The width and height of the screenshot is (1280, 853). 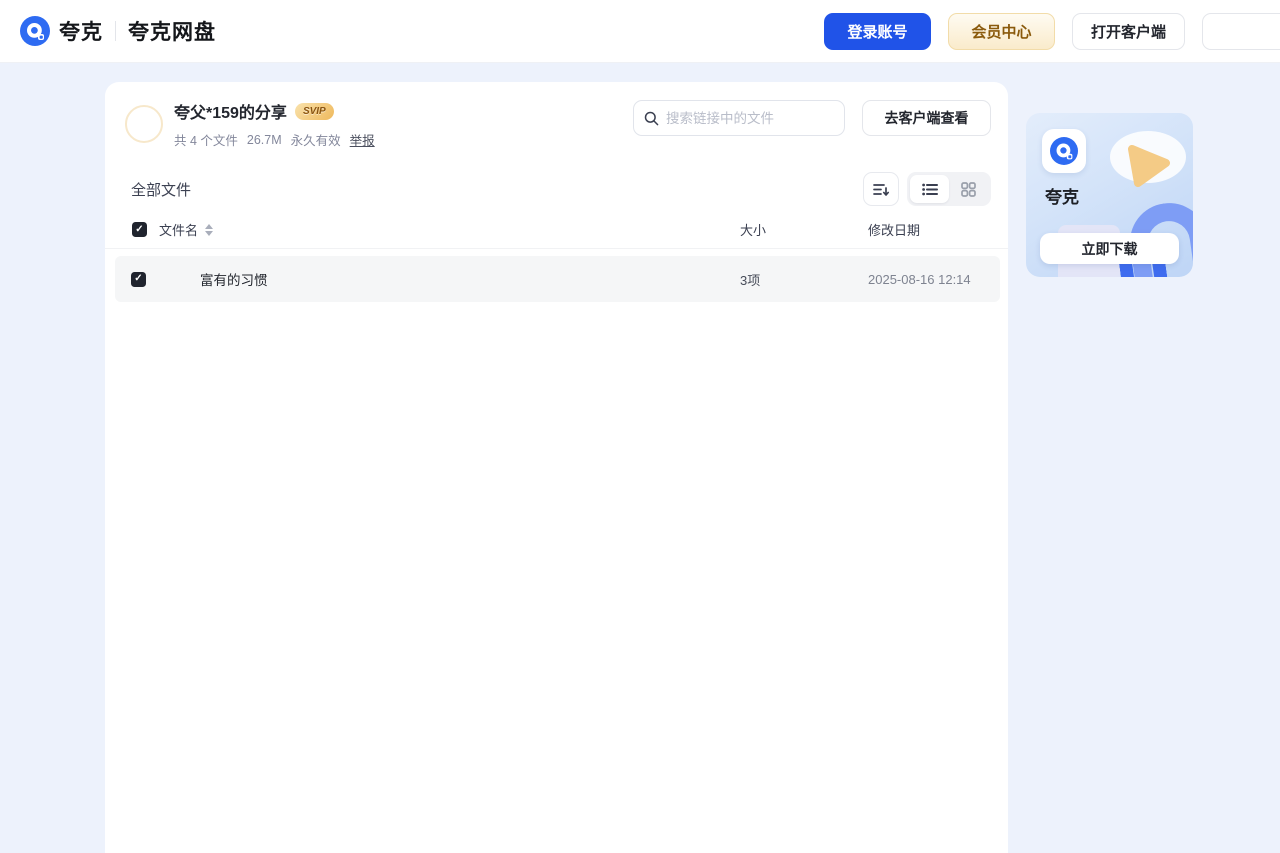 What do you see at coordinates (179, 279) in the screenshot?
I see `file-icon-placeholder` at bounding box center [179, 279].